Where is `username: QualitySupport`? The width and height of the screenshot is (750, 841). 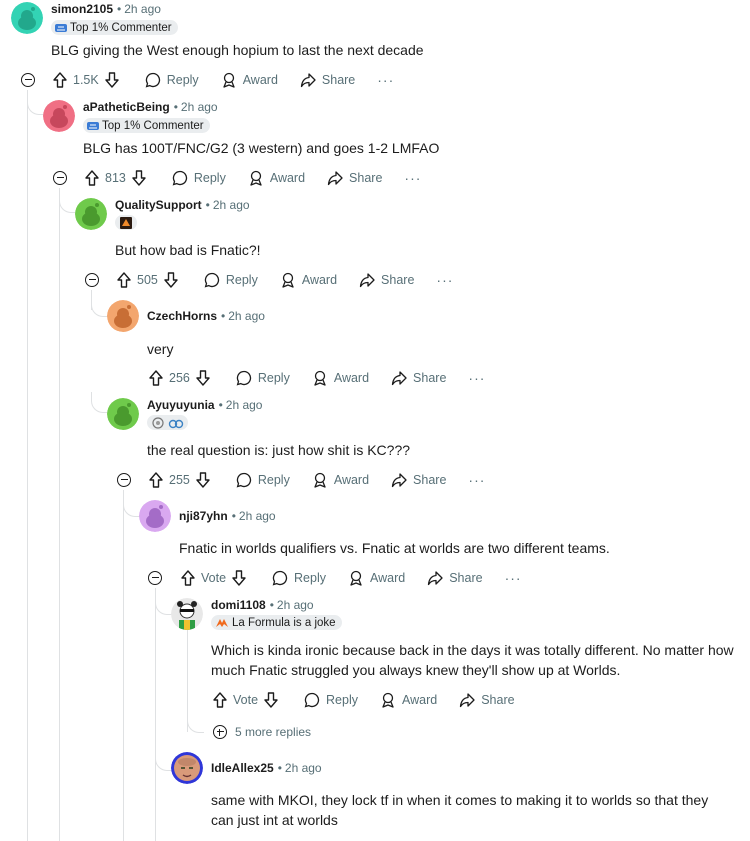
username: QualitySupport is located at coordinates (158, 205).